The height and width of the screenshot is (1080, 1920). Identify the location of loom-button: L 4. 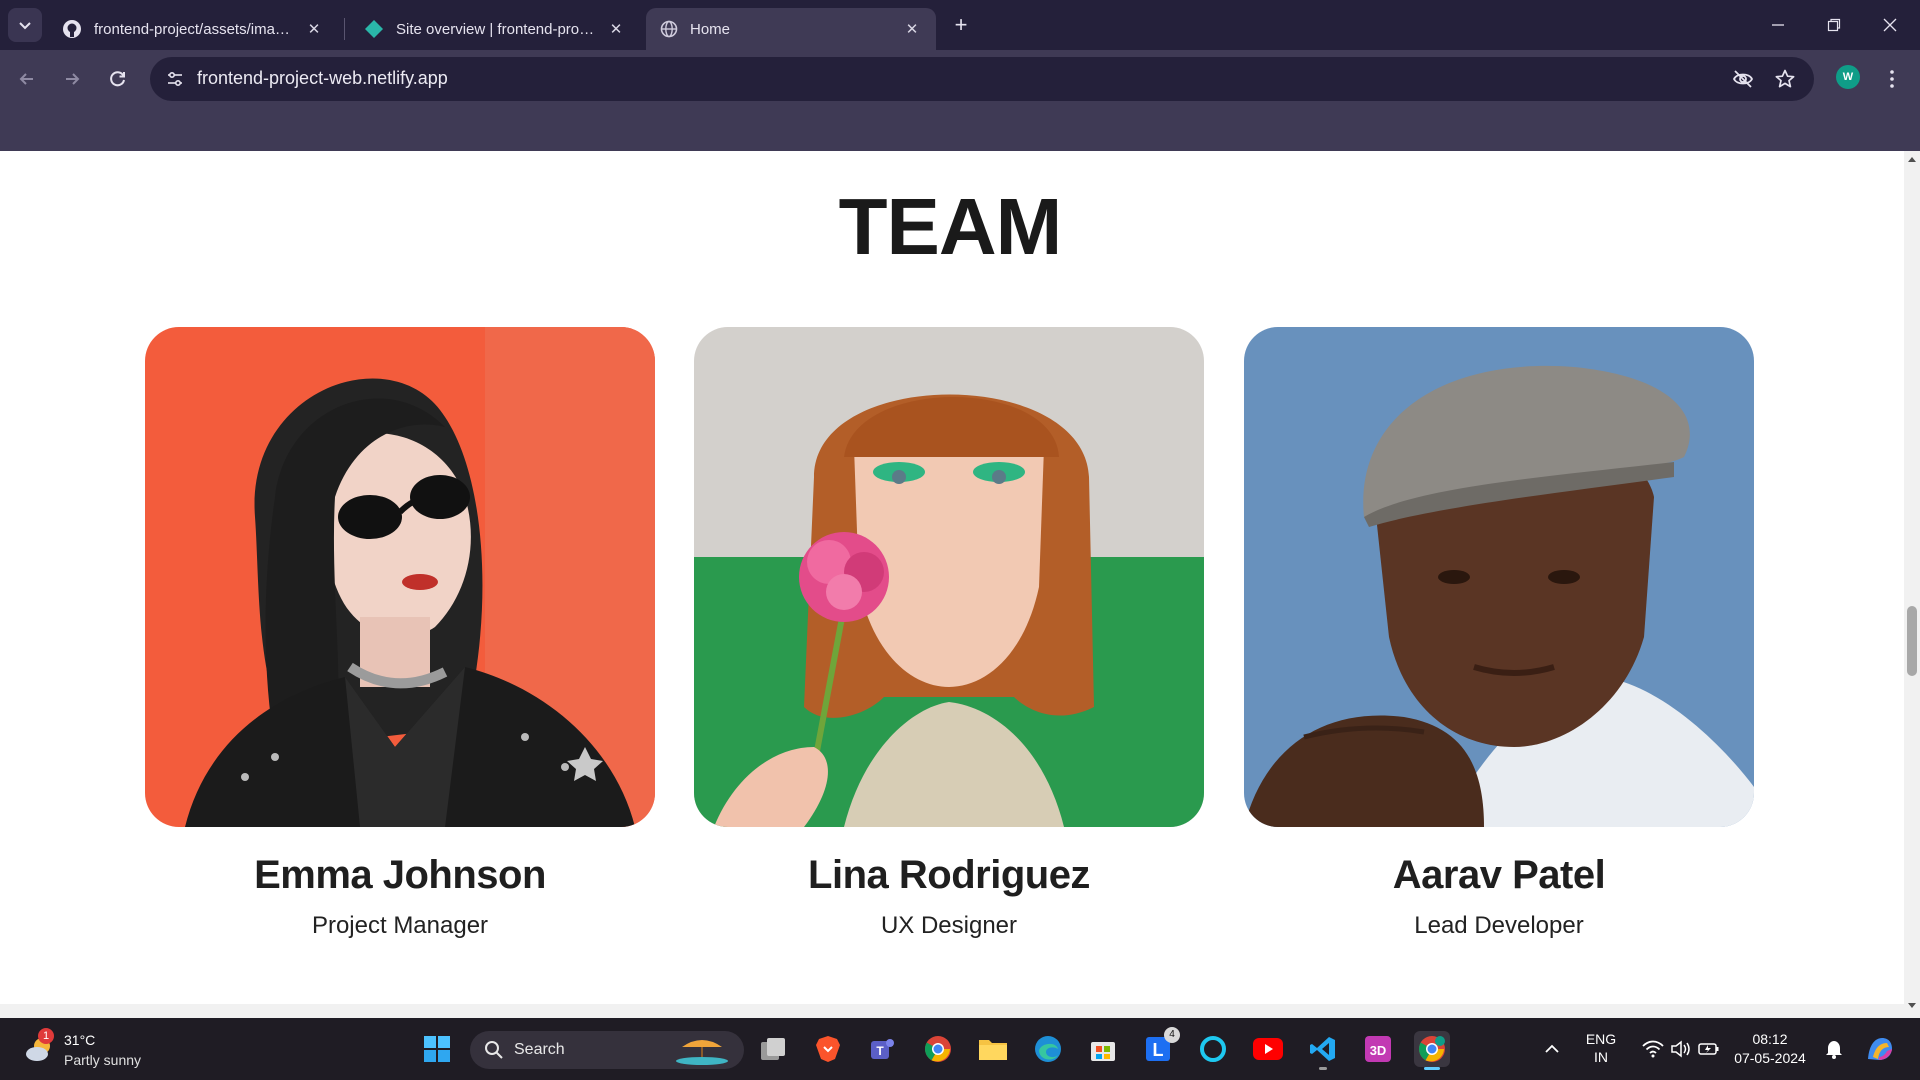
(1160, 1047).